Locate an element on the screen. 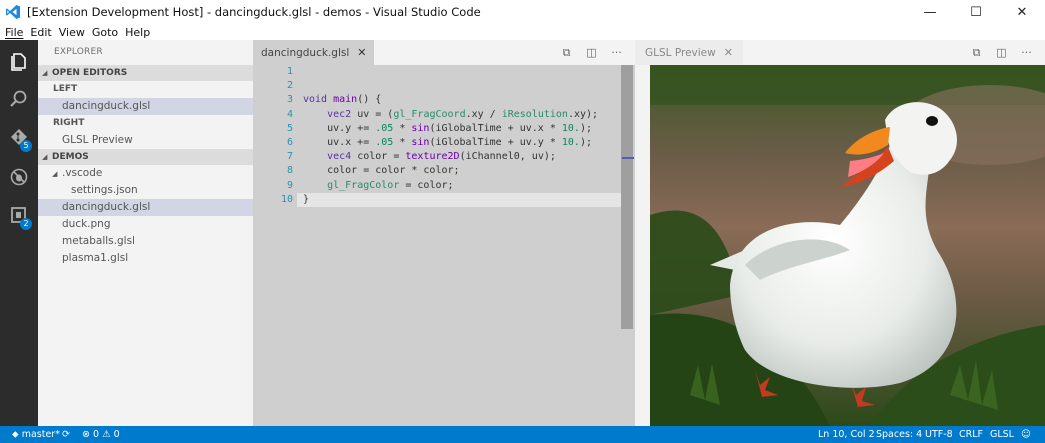 The image size is (1045, 443). branch-icon: ⬥ is located at coordinates (15, 434).